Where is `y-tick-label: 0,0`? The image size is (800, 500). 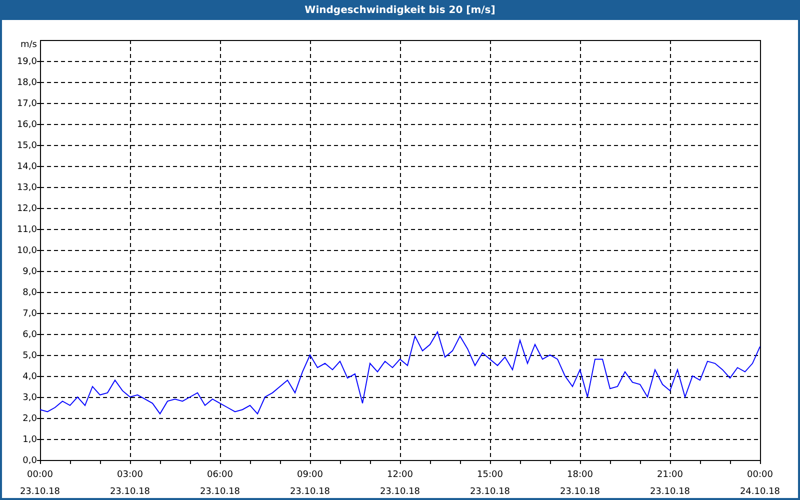 y-tick-label: 0,0 is located at coordinates (29, 461).